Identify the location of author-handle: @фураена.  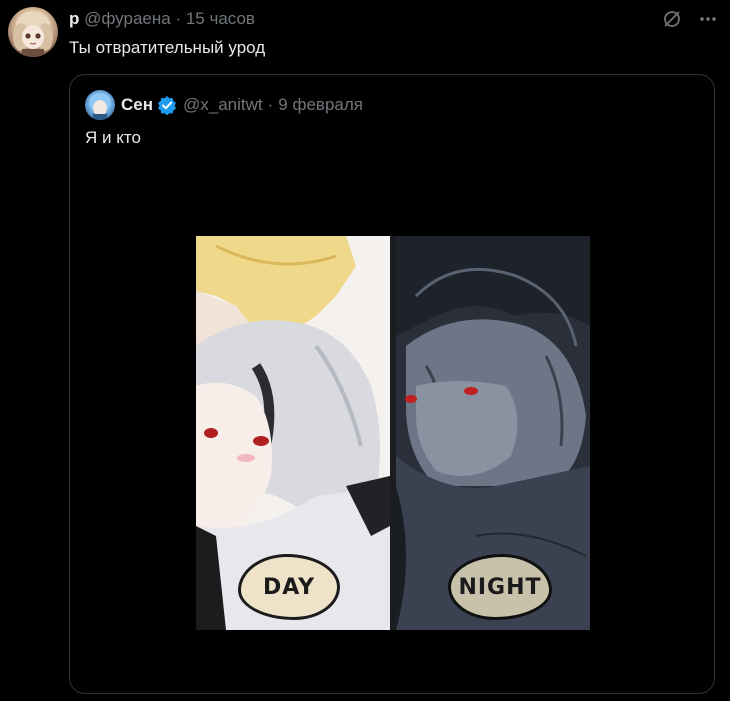
(127, 18).